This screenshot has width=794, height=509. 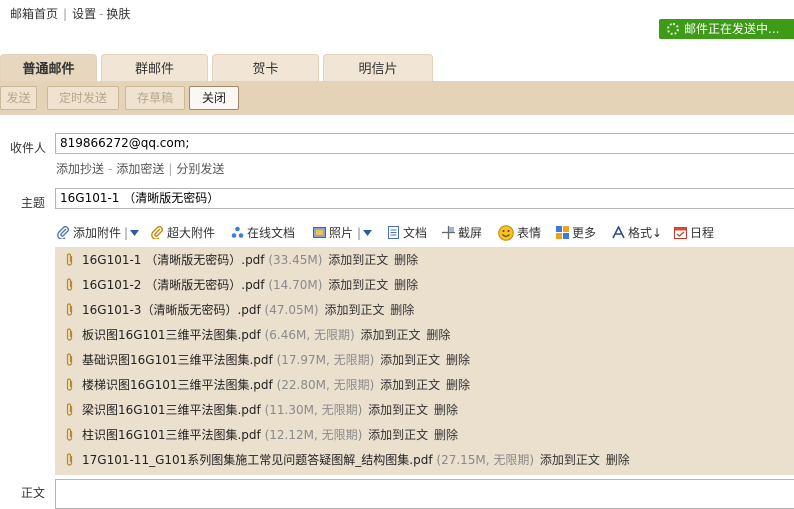 What do you see at coordinates (393, 232) in the screenshot?
I see `document-icon` at bounding box center [393, 232].